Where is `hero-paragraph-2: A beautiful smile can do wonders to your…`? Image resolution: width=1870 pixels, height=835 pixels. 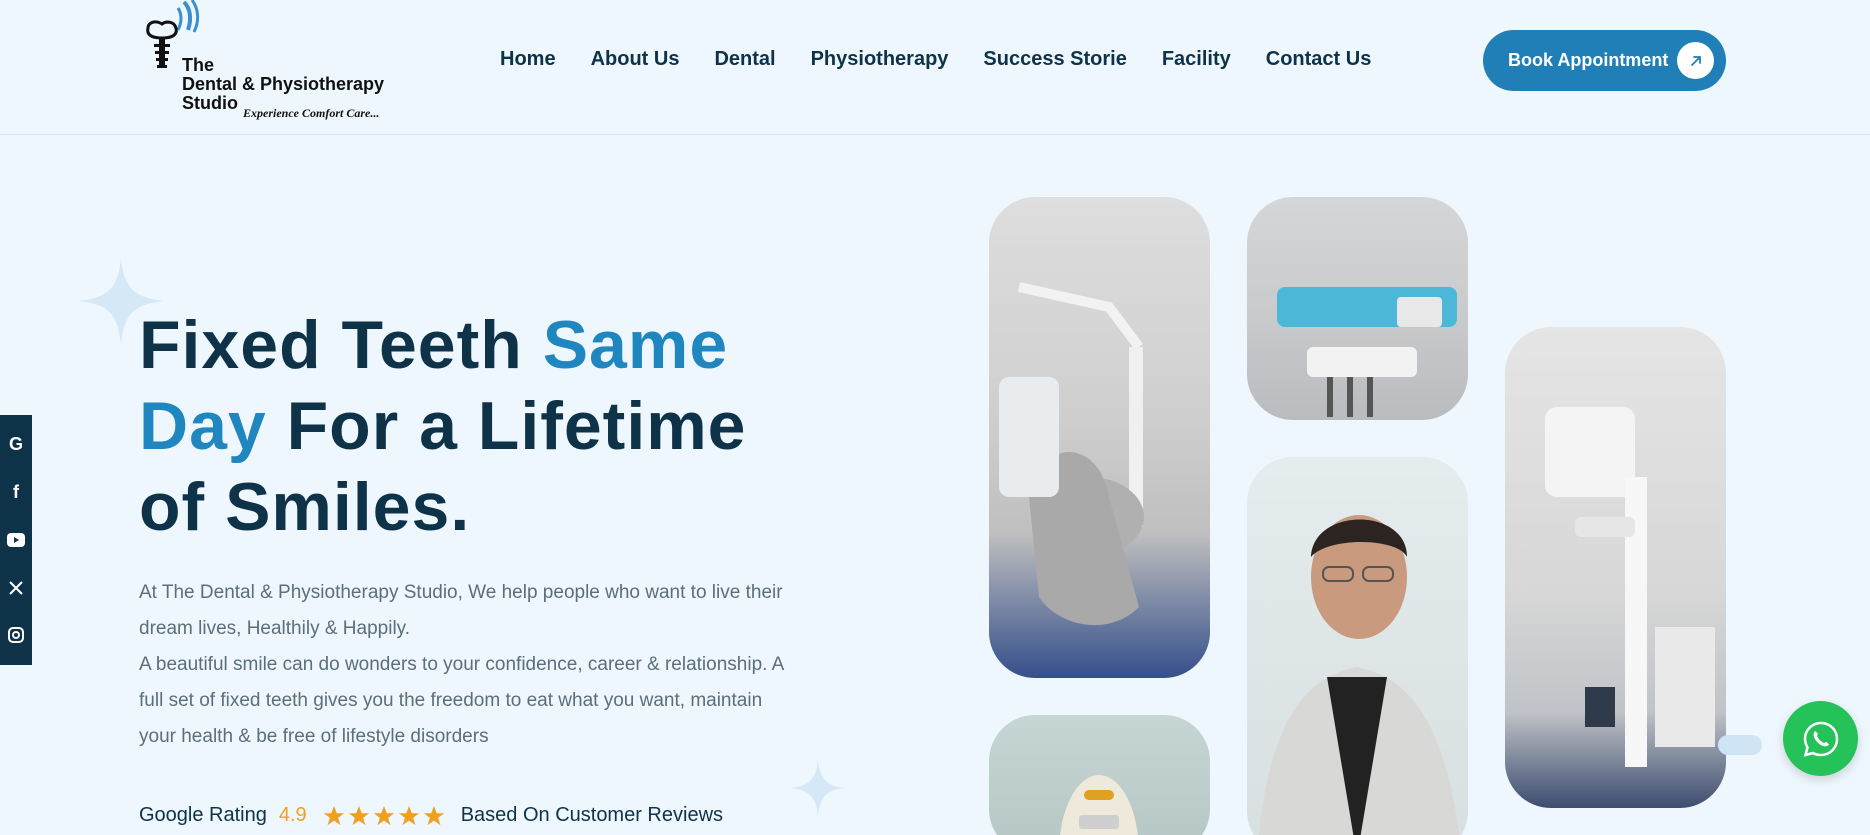
hero-paragraph-2: A beautiful smile can do wonders to your… is located at coordinates (461, 700).